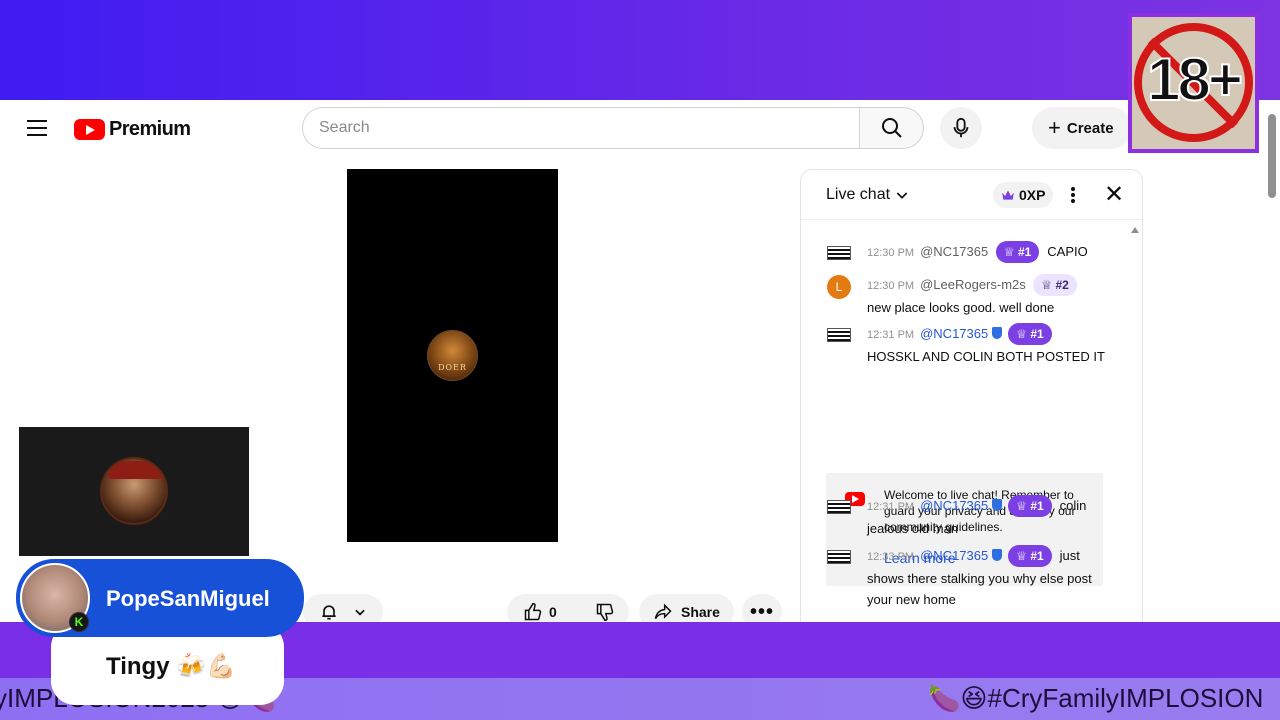 The image size is (1280, 720). I want to click on message-author: @LeeRogers-m2s, so click(973, 284).